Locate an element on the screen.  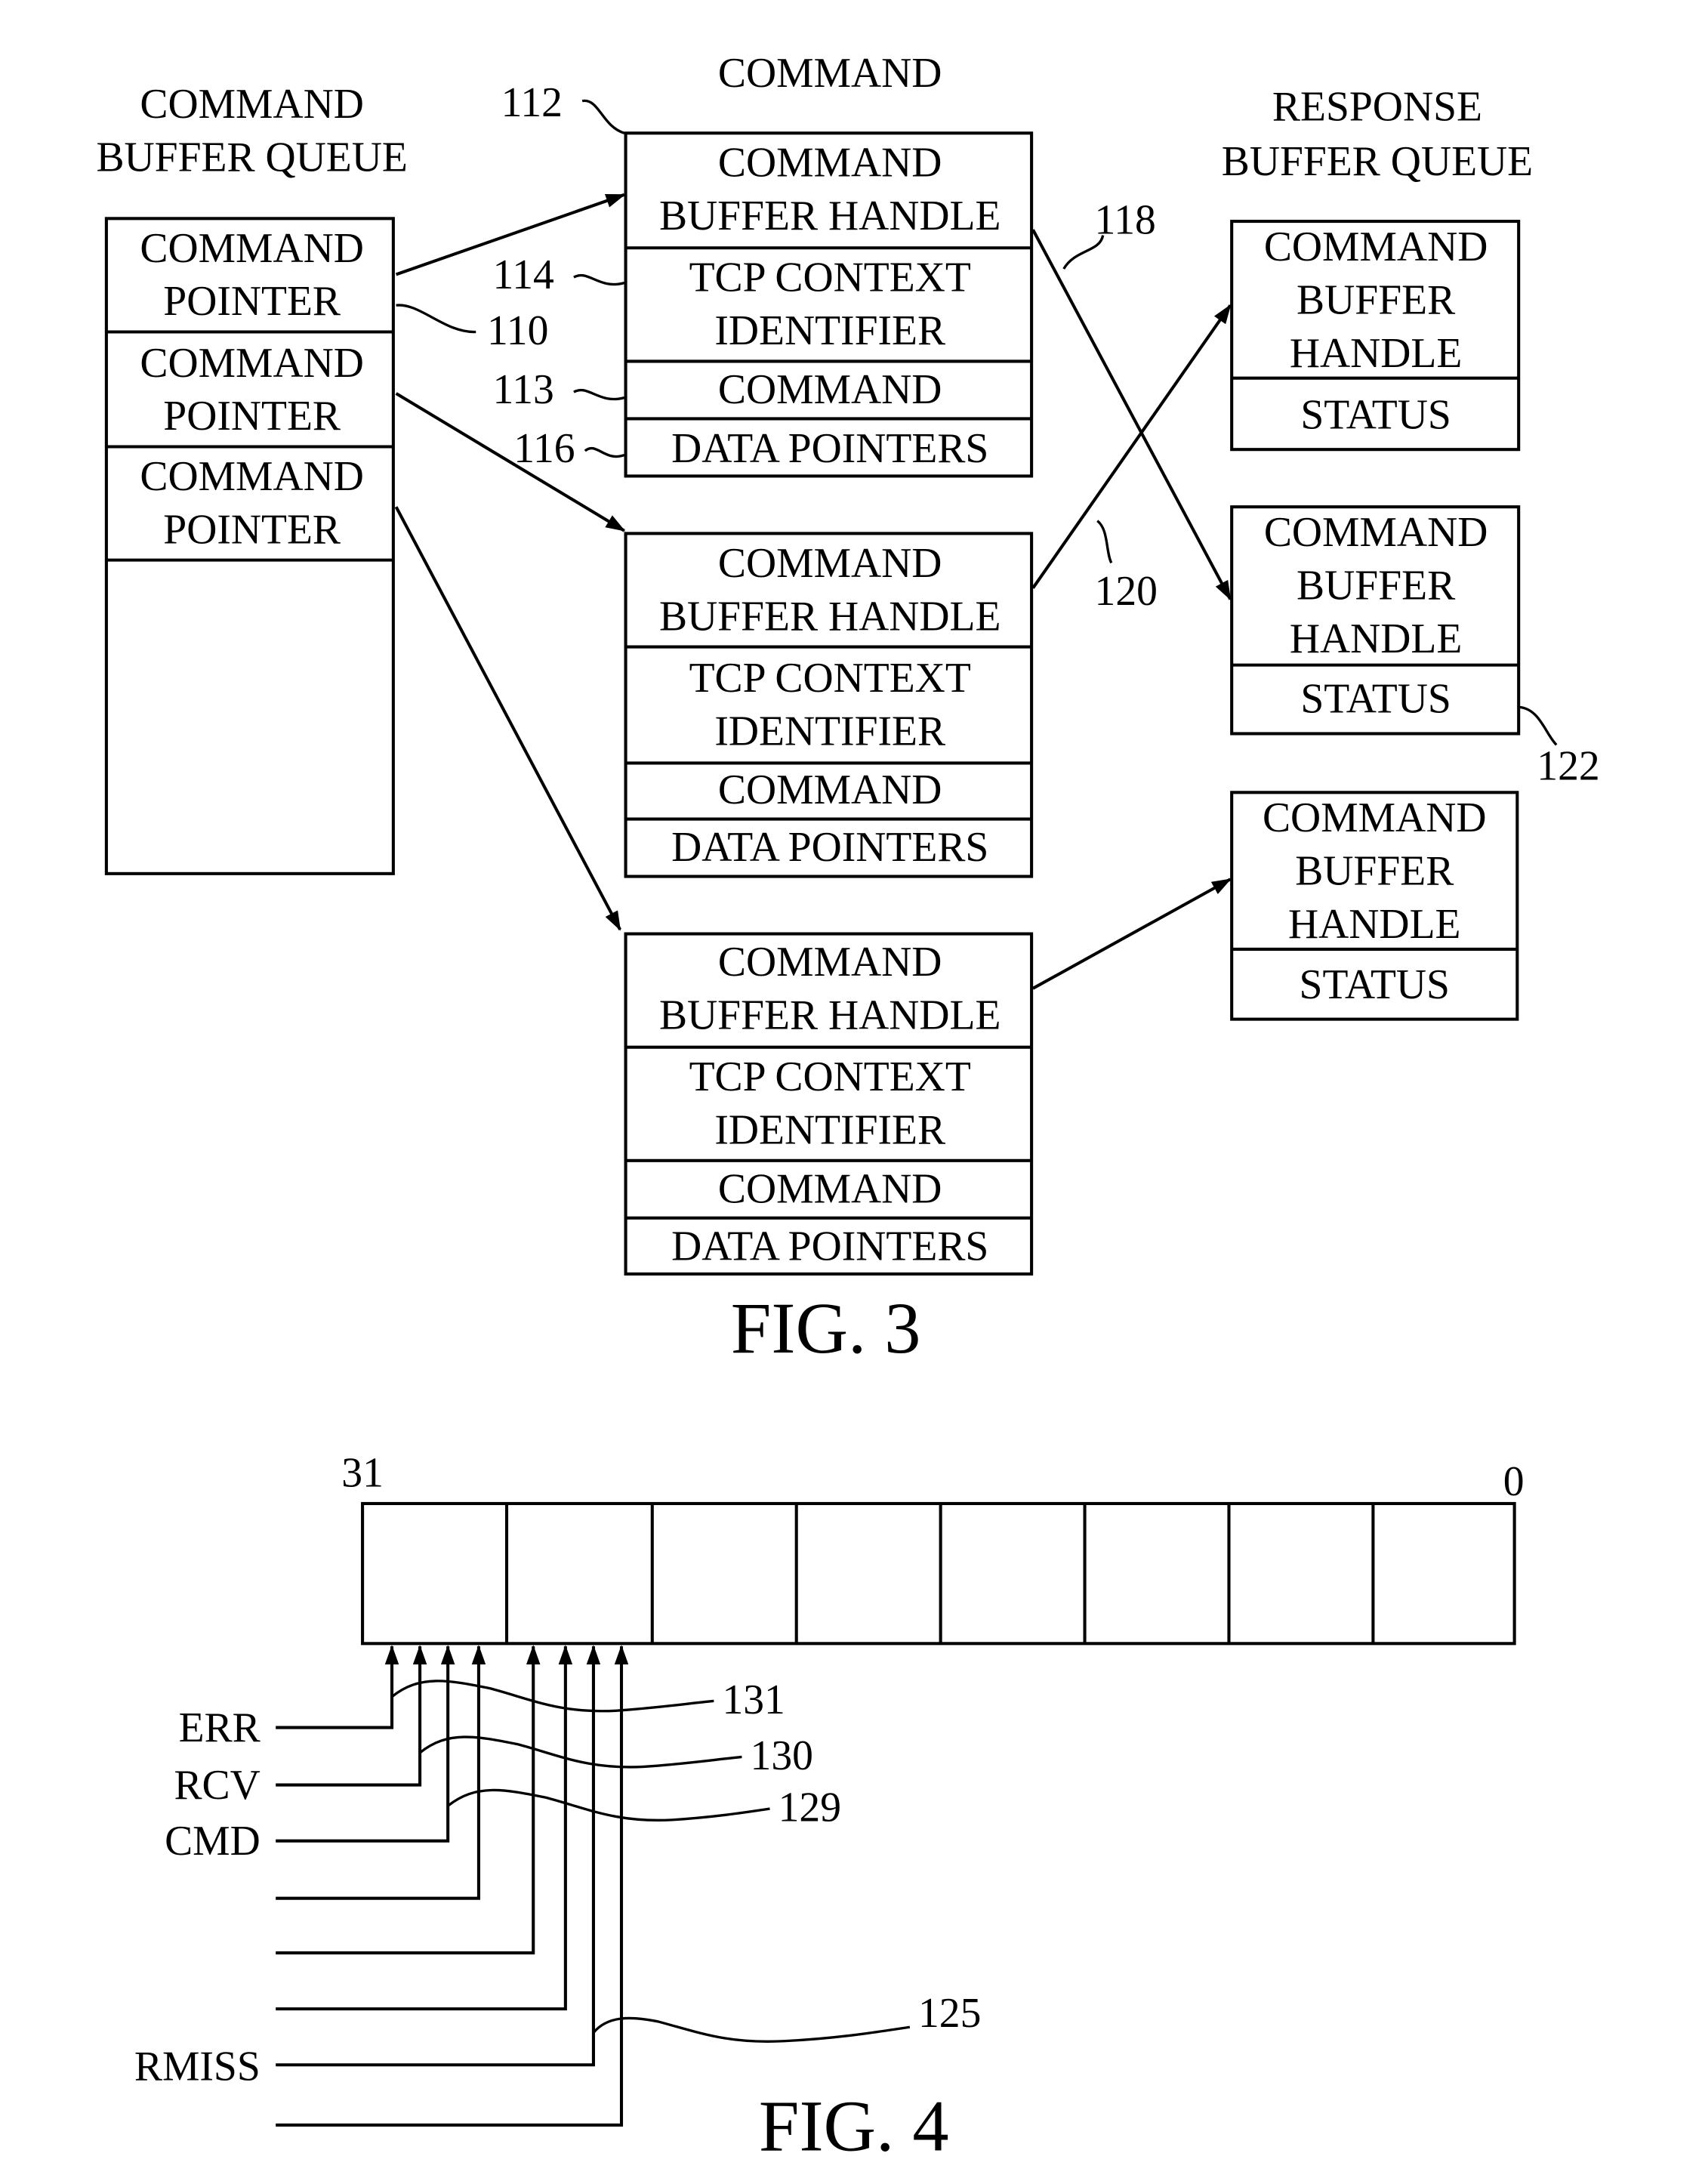
signal-lines is located at coordinates (452, 1886).